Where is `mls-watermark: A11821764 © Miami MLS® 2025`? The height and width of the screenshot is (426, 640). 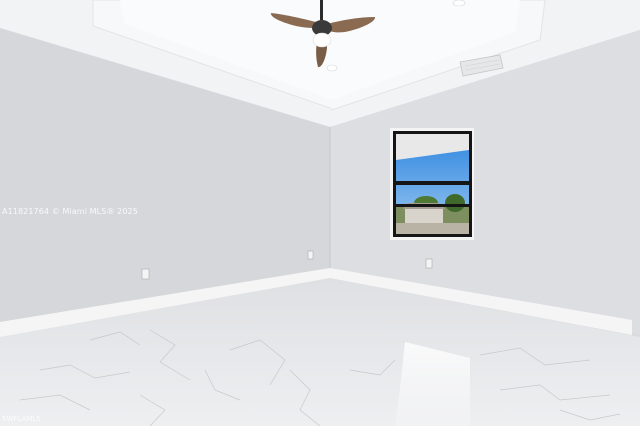 mls-watermark: A11821764 © Miami MLS® 2025 is located at coordinates (70, 211).